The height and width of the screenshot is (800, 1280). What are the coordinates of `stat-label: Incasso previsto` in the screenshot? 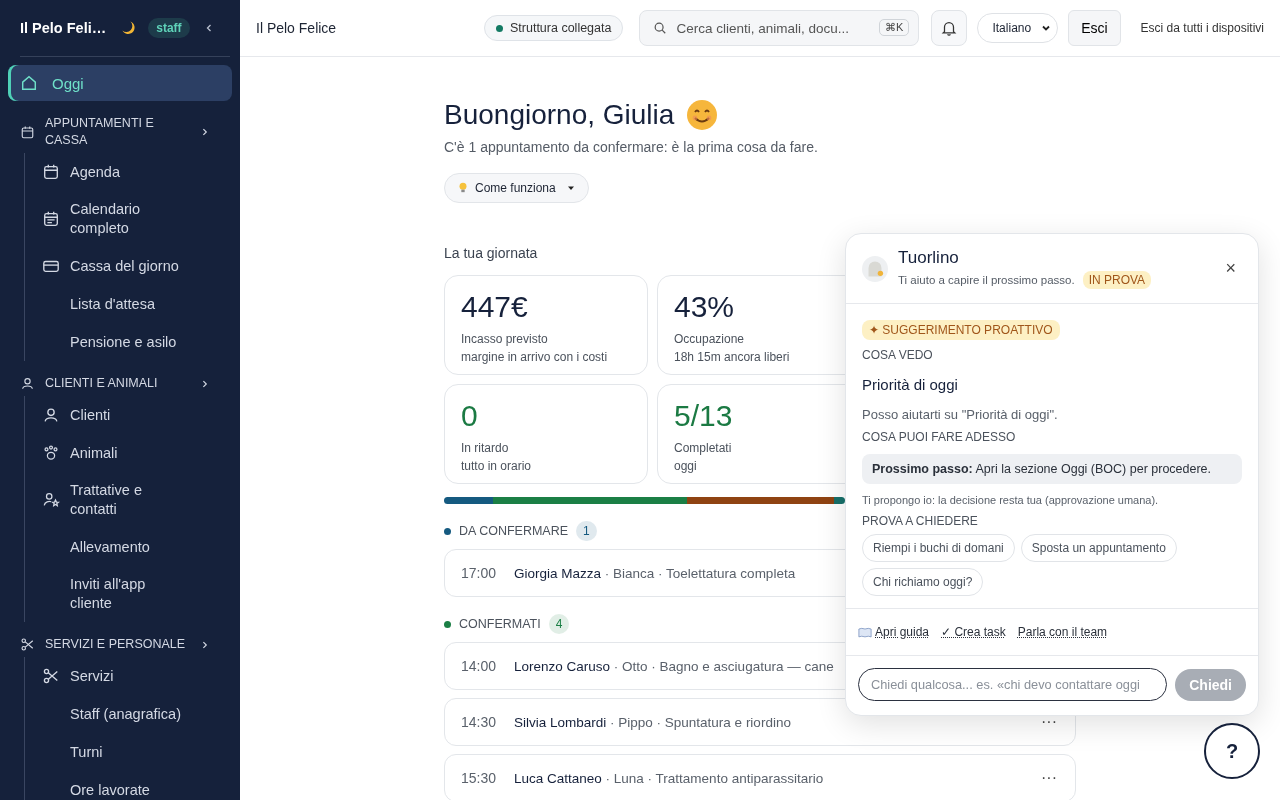 It's located at (505, 339).